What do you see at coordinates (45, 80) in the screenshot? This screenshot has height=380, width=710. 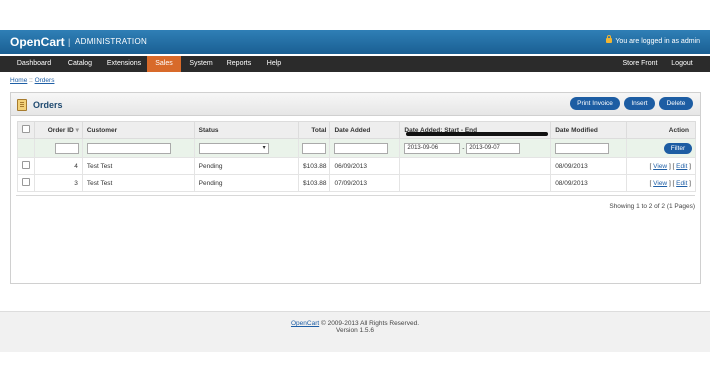 I see `breadcrumb-orders: Orders` at bounding box center [45, 80].